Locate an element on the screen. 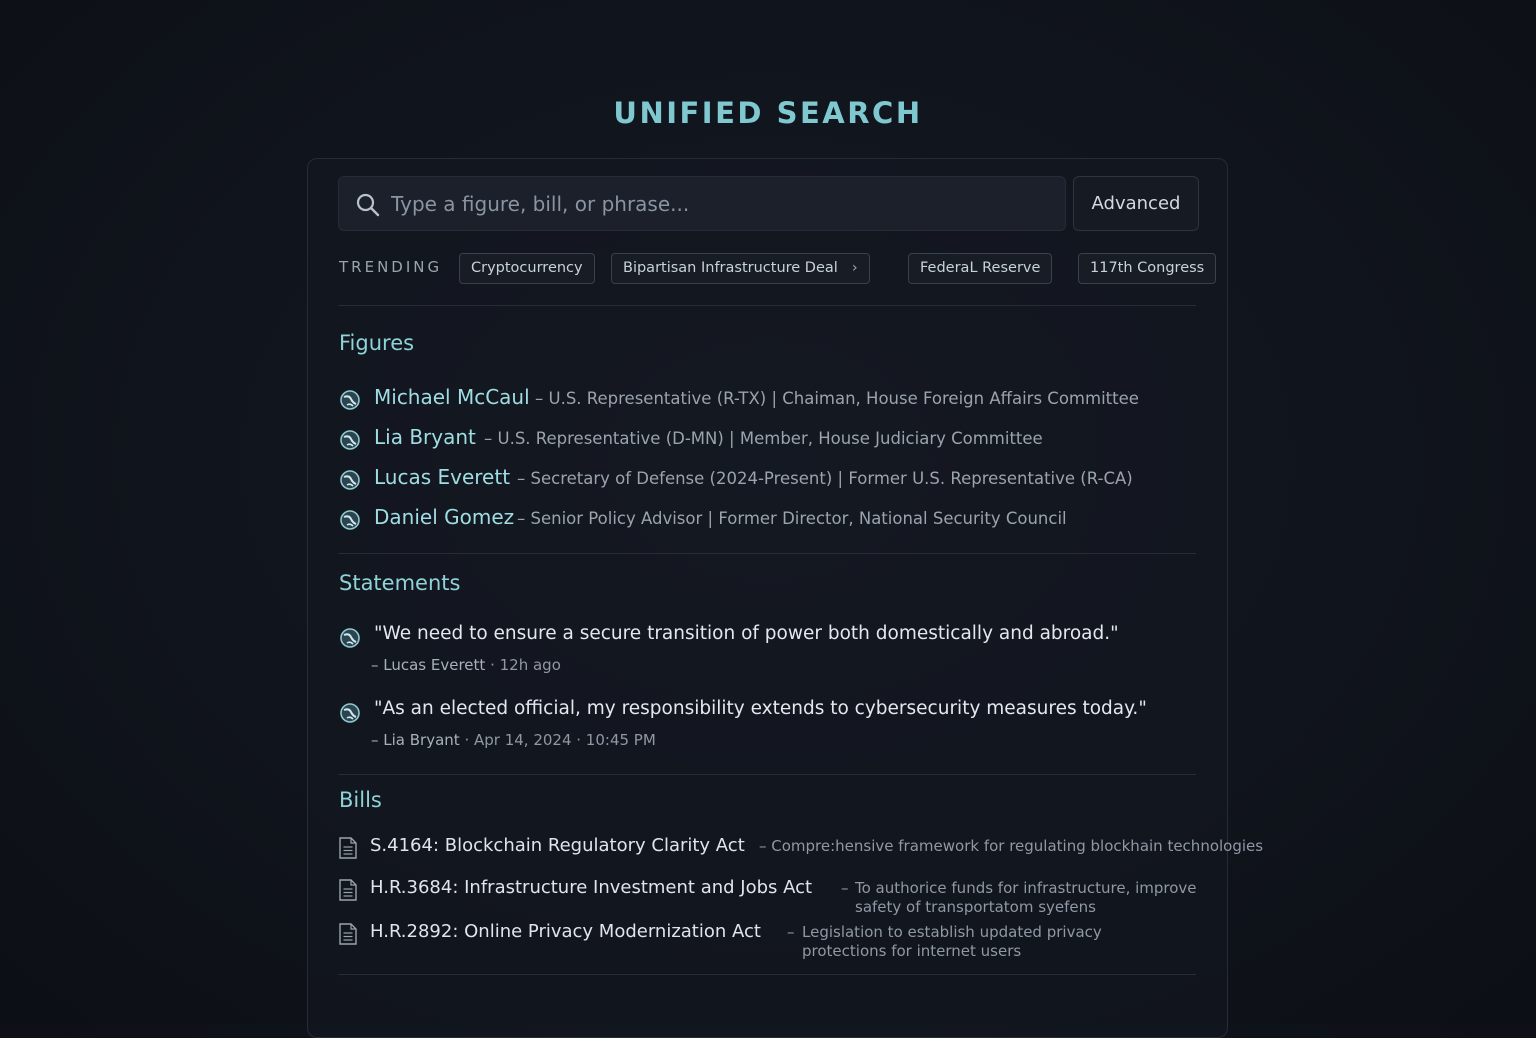 This screenshot has height=1038, width=1536. figure-name: Michael McCaul is located at coordinates (452, 397).